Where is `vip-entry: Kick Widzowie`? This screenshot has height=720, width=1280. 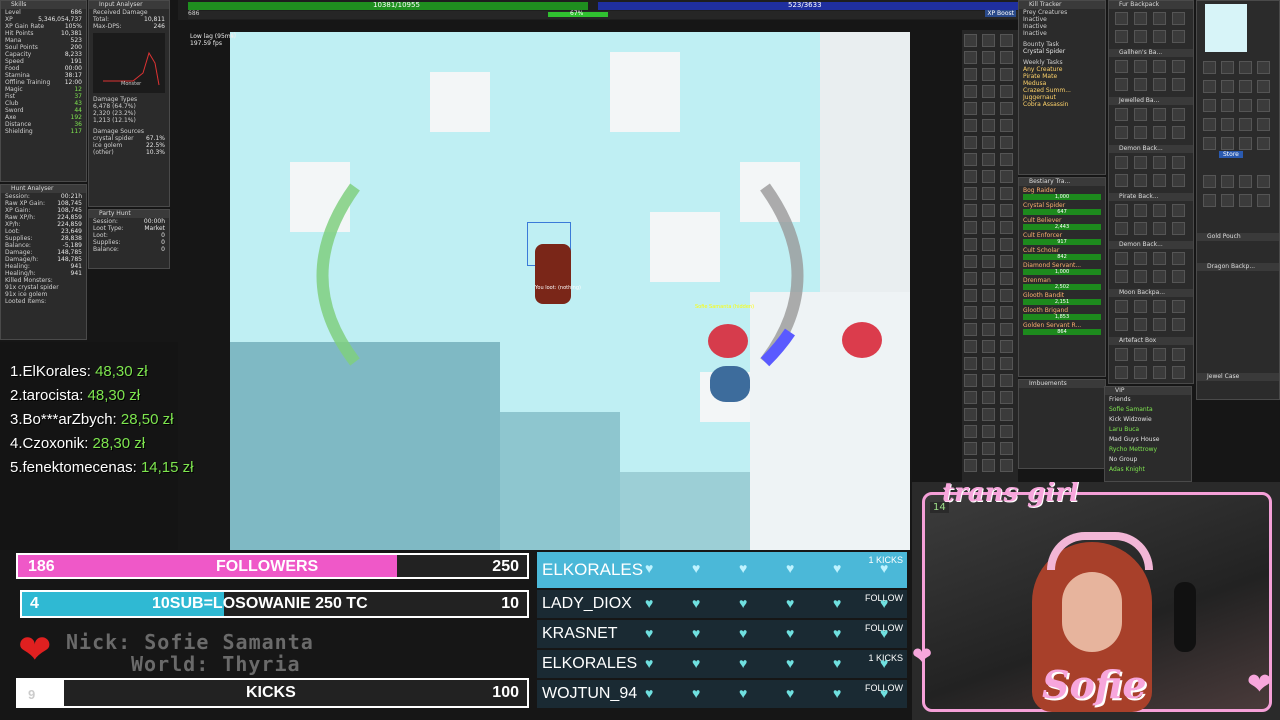 vip-entry: Kick Widzowie is located at coordinates (1148, 420).